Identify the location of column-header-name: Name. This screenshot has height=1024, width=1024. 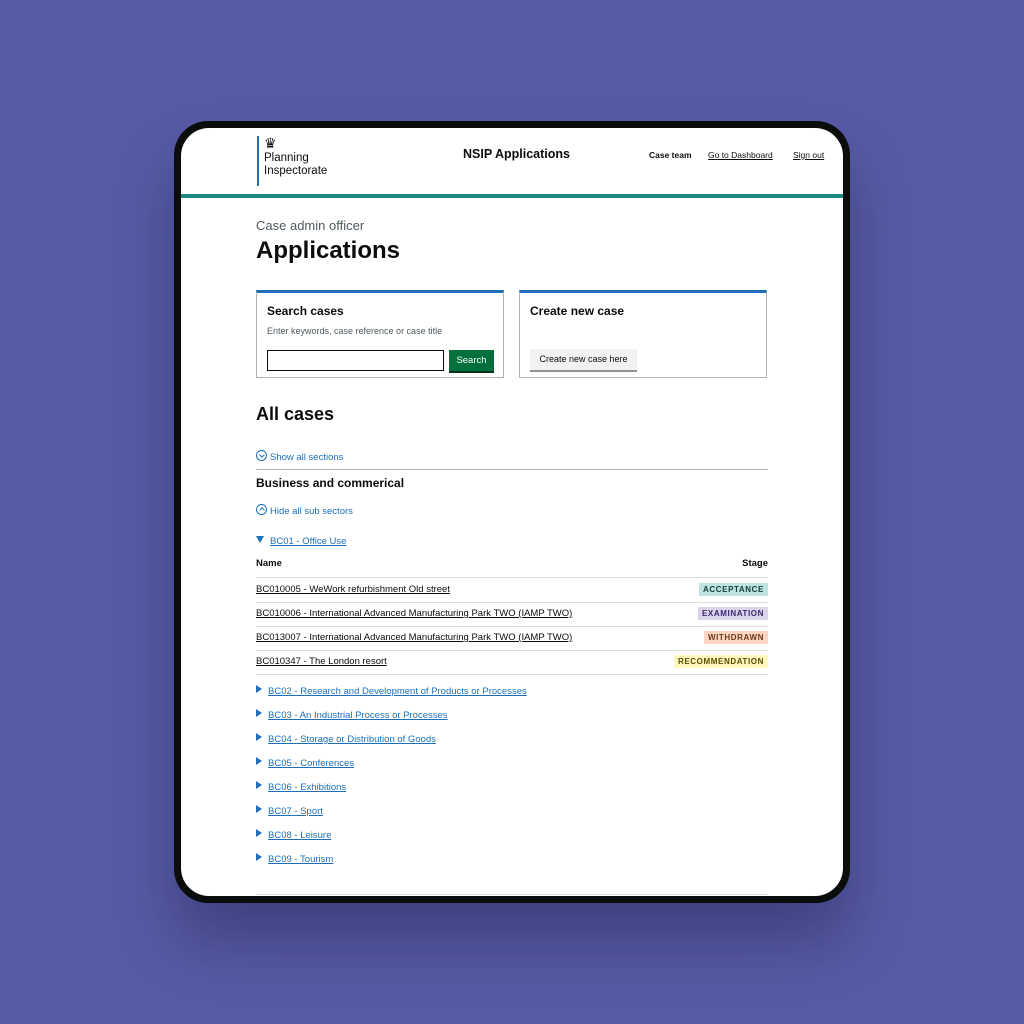
(269, 563).